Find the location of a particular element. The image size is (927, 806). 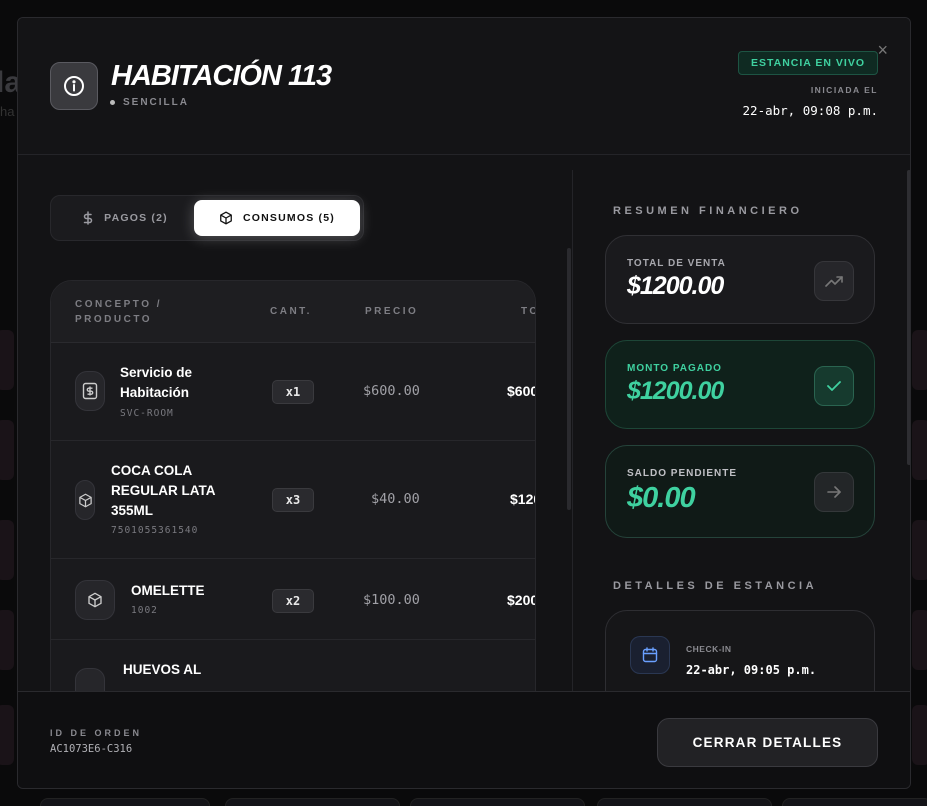

table-row: OMELETTE 1002 x2 $100.00 $200.00 is located at coordinates (293, 599).